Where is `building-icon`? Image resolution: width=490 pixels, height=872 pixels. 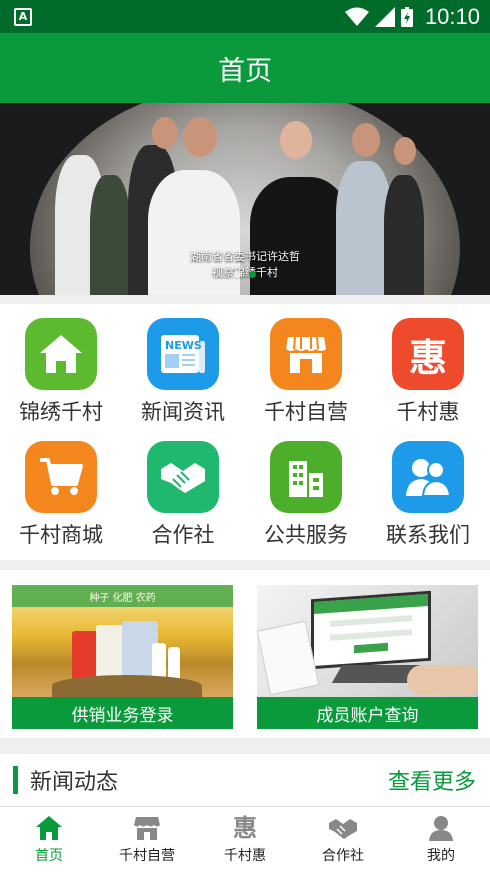 building-icon is located at coordinates (306, 477).